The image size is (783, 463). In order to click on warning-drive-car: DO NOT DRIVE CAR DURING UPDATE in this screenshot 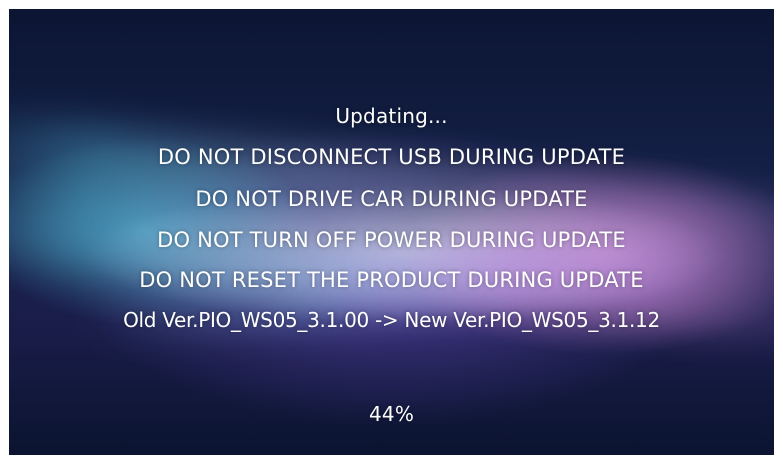, I will do `click(391, 199)`.